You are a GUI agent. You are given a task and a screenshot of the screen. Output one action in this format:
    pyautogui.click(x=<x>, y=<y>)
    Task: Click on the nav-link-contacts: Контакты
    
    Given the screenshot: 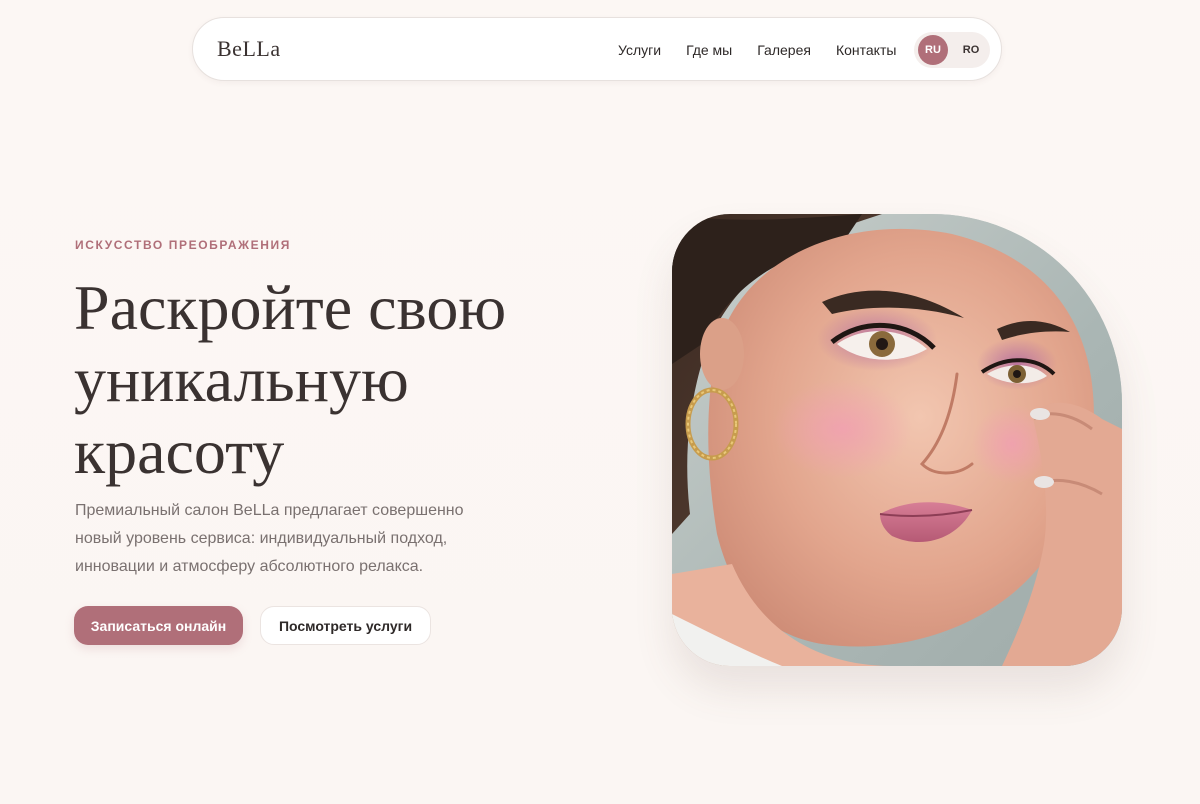 What is the action you would take?
    pyautogui.click(x=866, y=50)
    